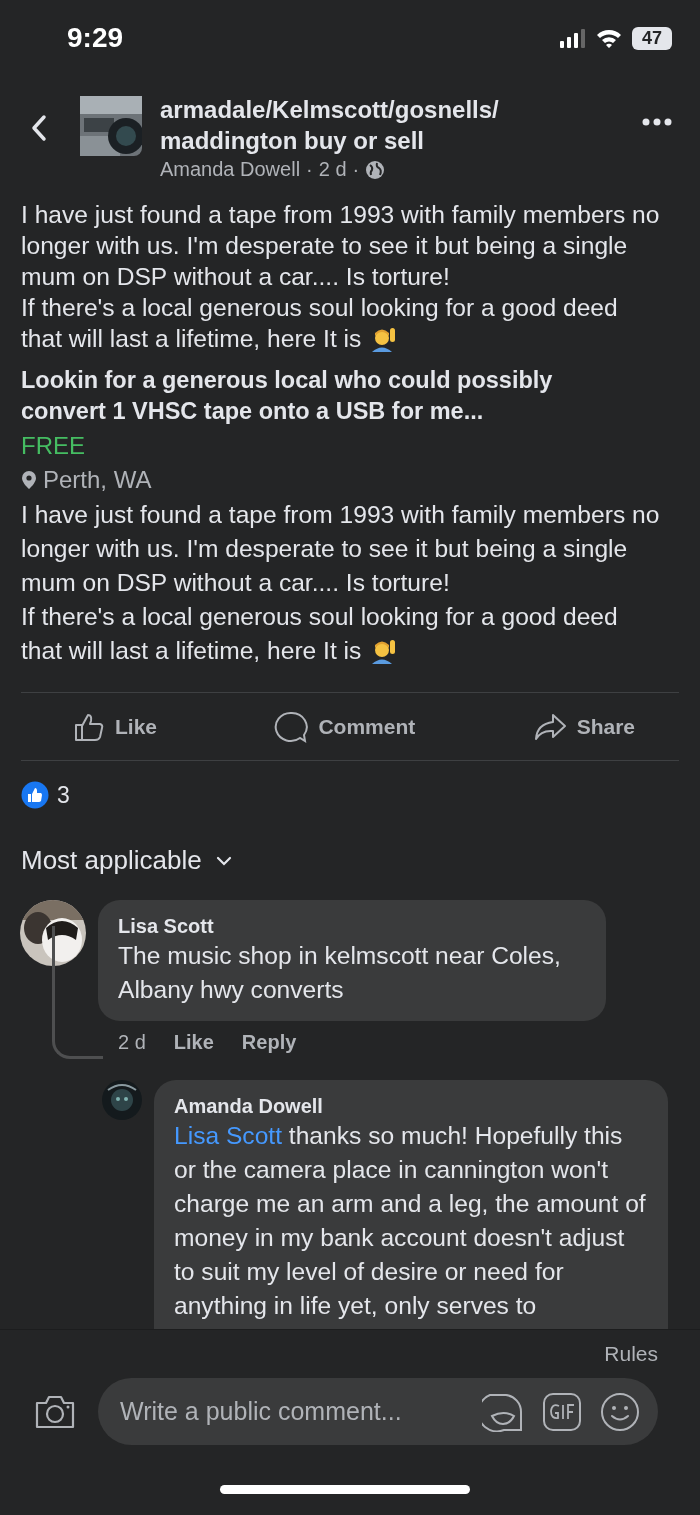 The width and height of the screenshot is (700, 1515). What do you see at coordinates (620, 1411) in the screenshot?
I see `emoji-icon` at bounding box center [620, 1411].